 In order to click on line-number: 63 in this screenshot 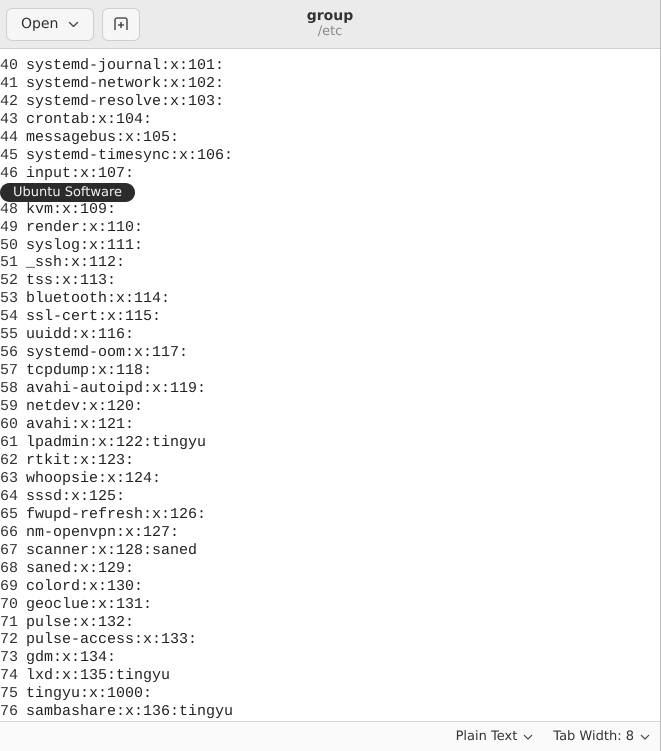, I will do `click(9, 479)`.